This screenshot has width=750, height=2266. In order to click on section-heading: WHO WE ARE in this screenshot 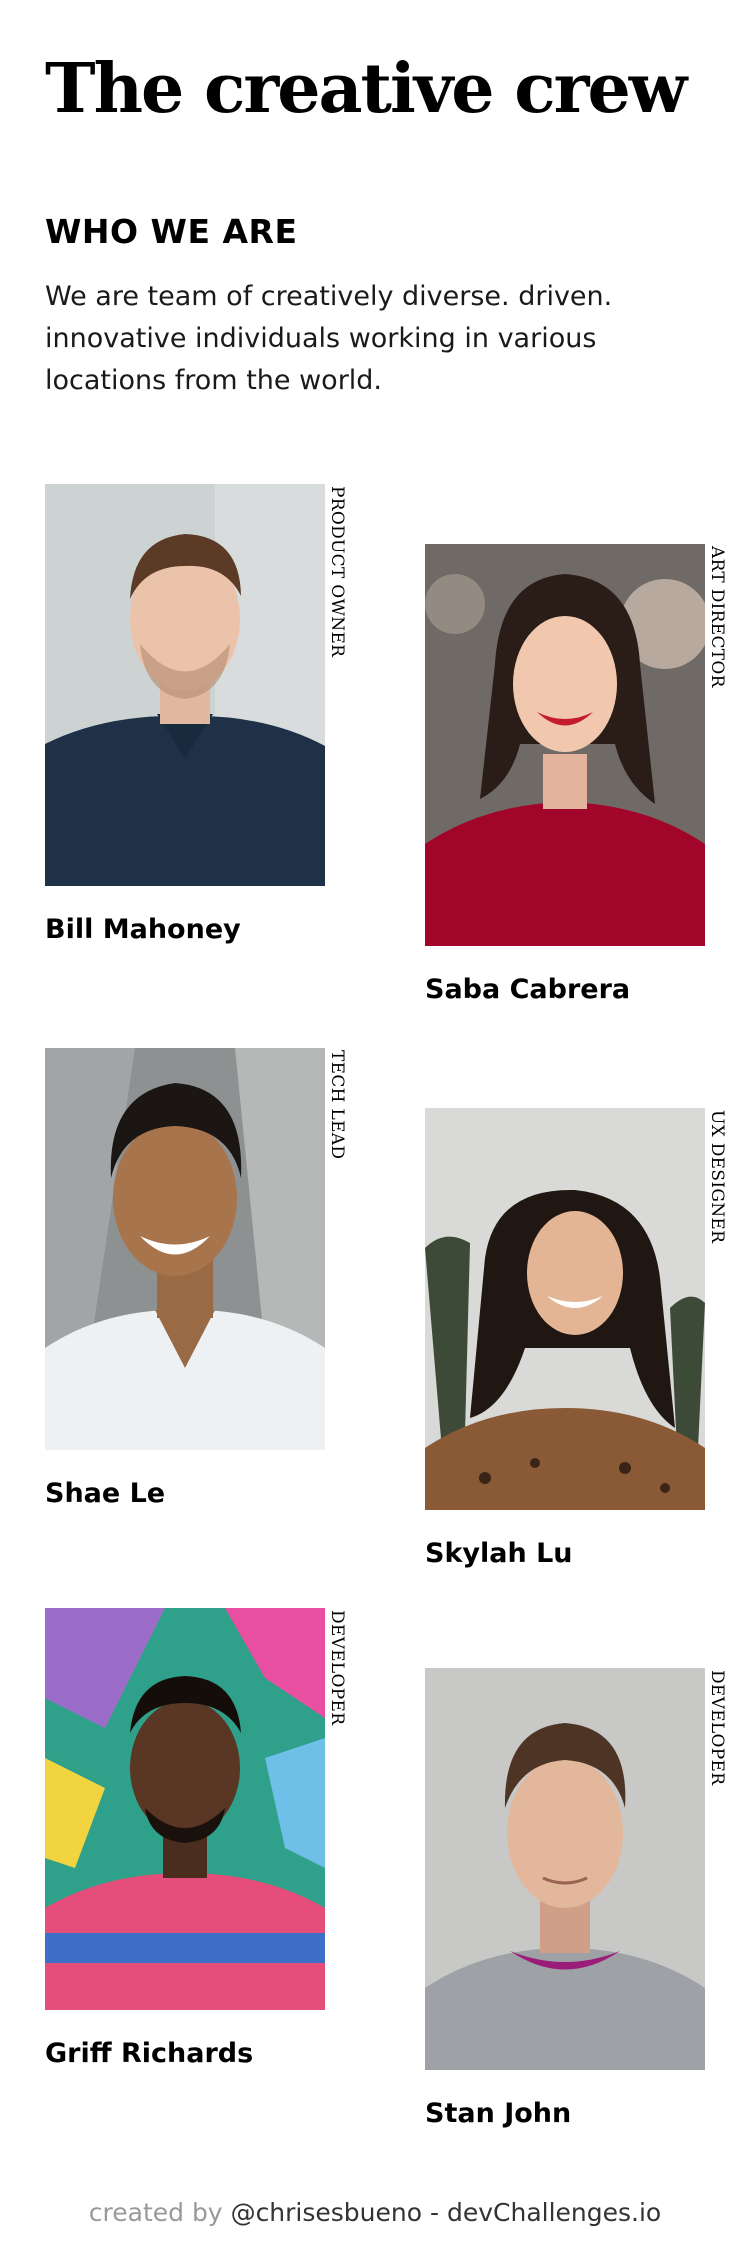, I will do `click(171, 231)`.